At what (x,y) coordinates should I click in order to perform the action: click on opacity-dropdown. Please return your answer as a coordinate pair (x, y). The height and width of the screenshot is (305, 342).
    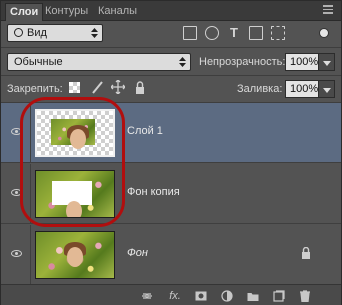
    Looking at the image, I should click on (327, 62).